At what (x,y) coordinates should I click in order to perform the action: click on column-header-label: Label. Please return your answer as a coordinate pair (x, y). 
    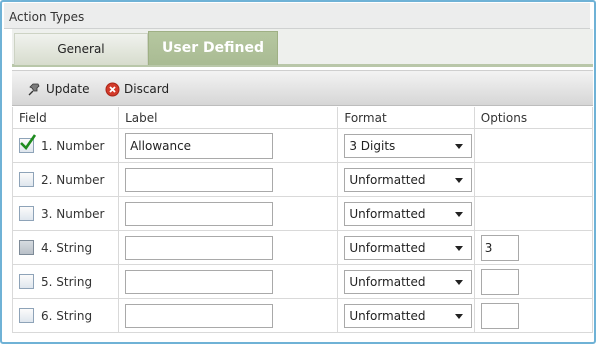
    Looking at the image, I should click on (228, 118).